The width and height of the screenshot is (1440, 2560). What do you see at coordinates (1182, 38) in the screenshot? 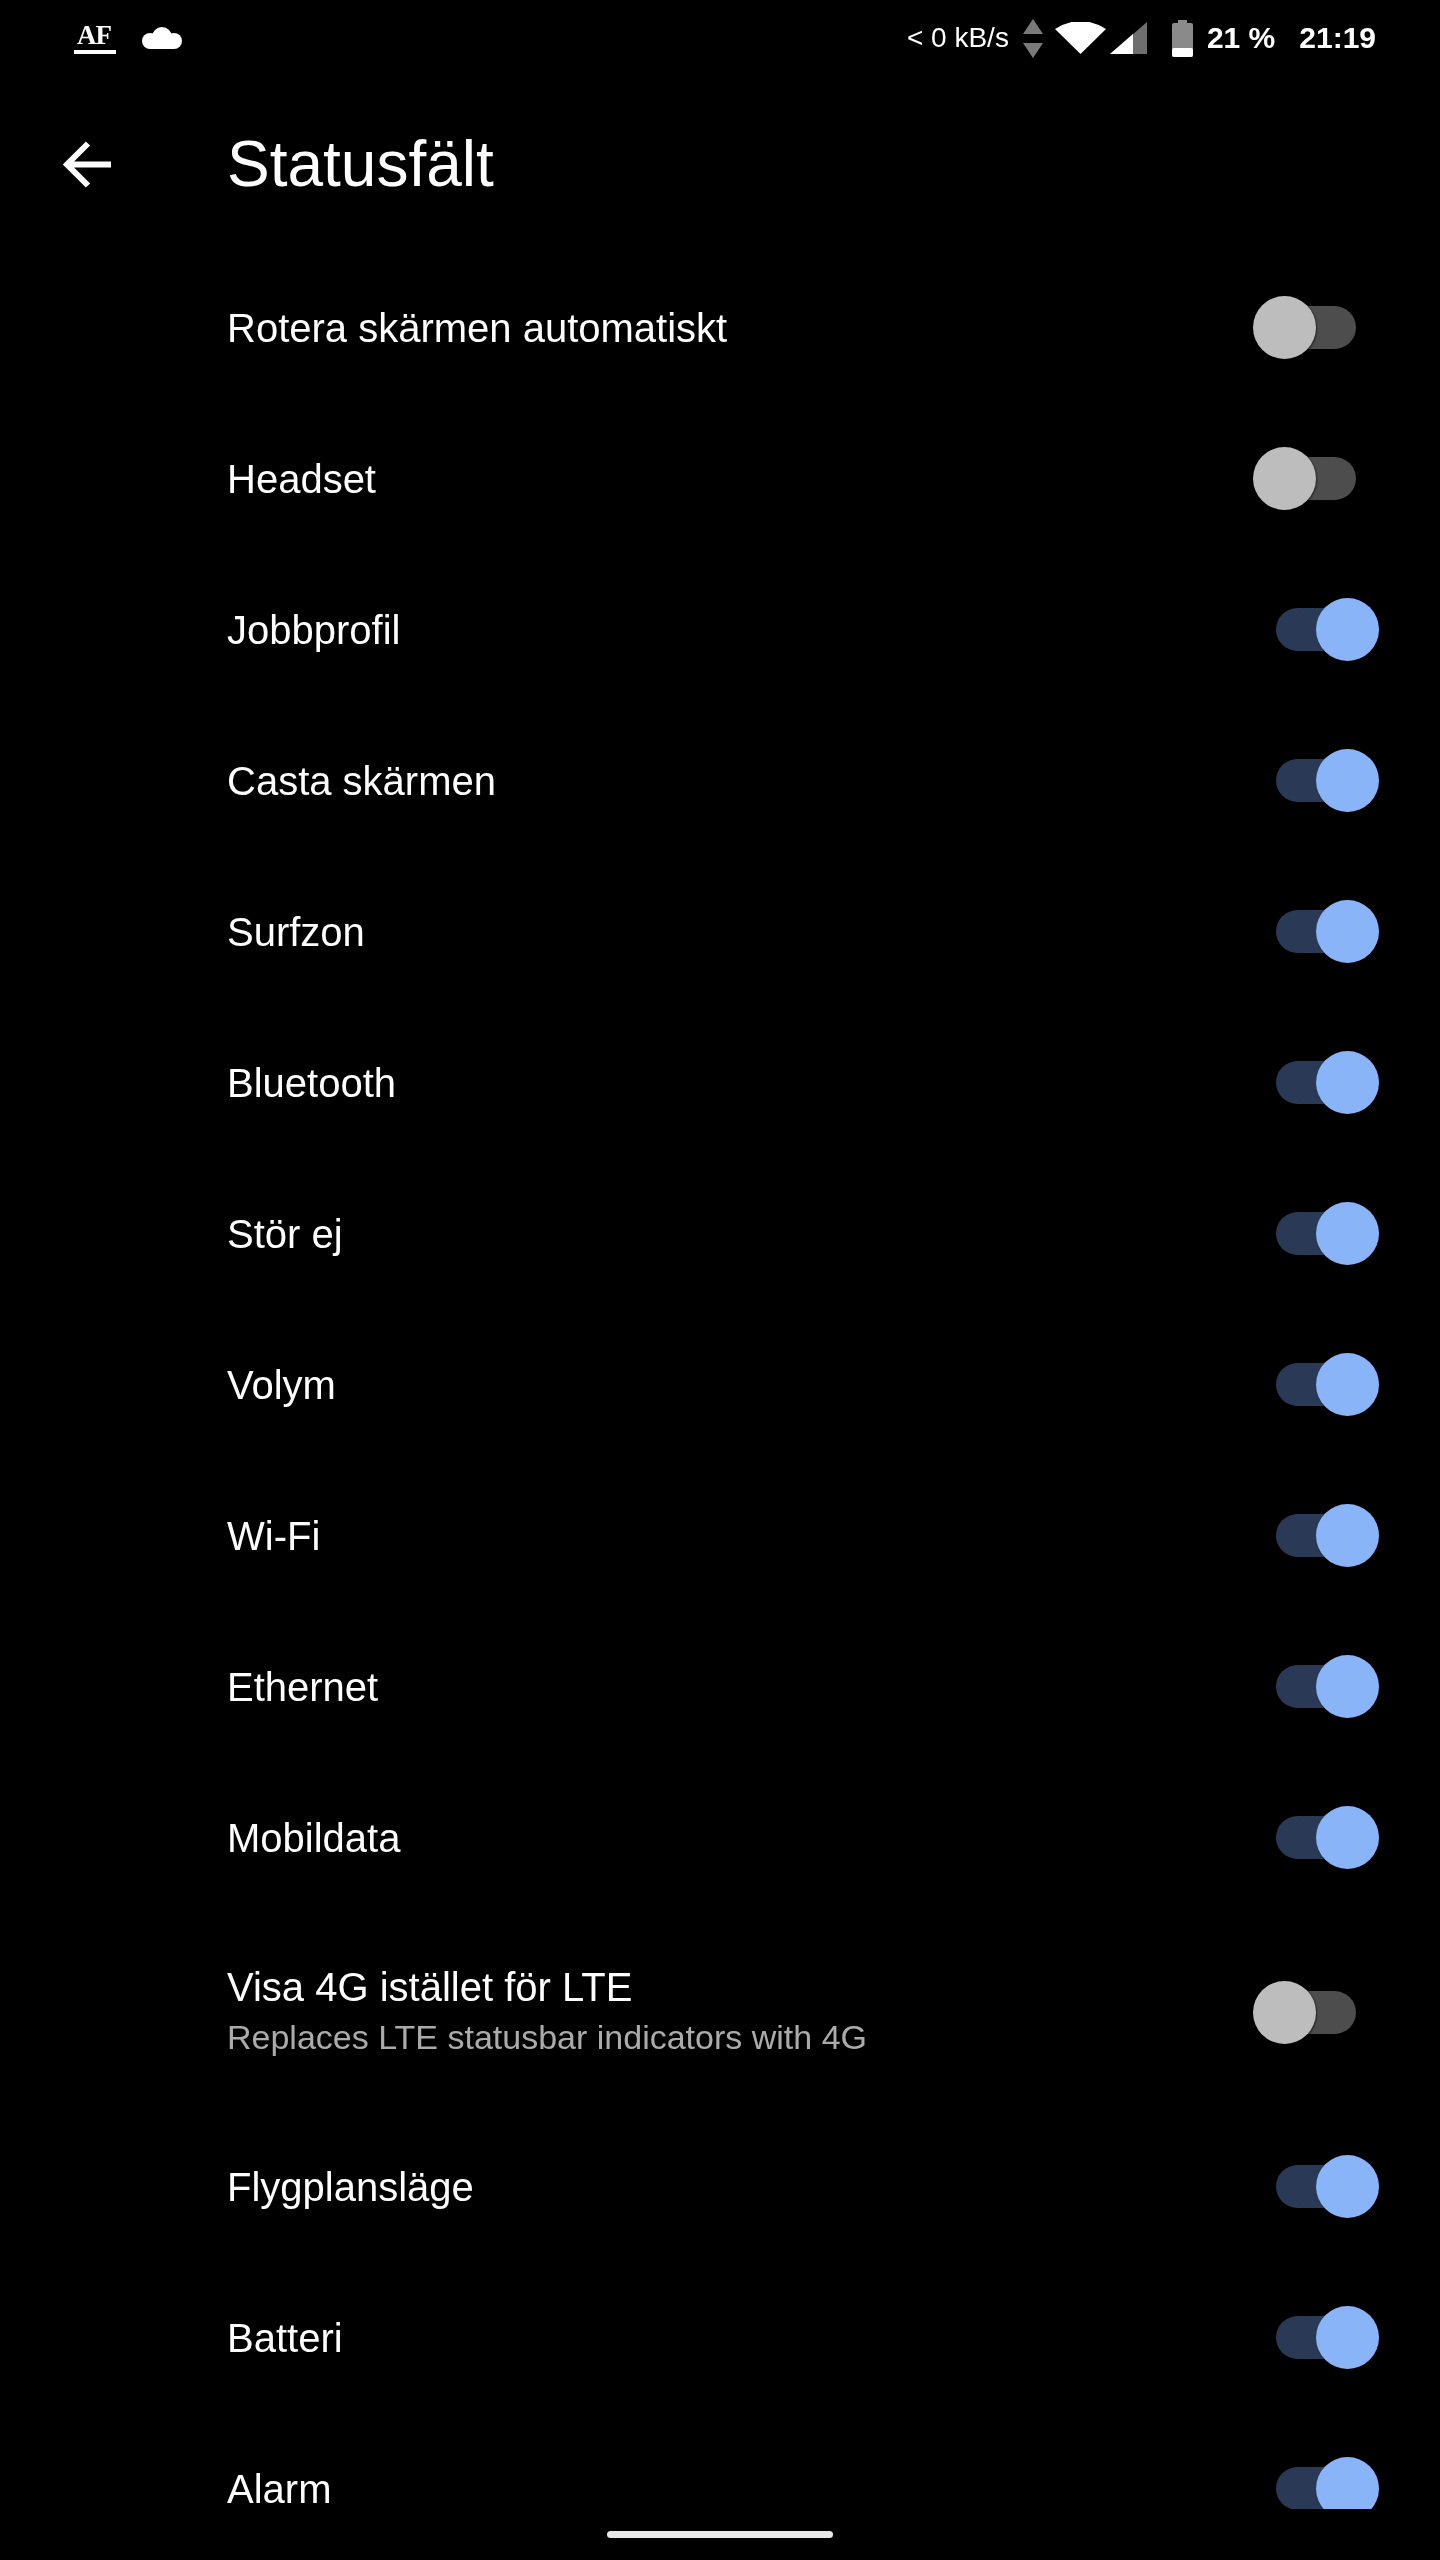
I see `battery-icon` at bounding box center [1182, 38].